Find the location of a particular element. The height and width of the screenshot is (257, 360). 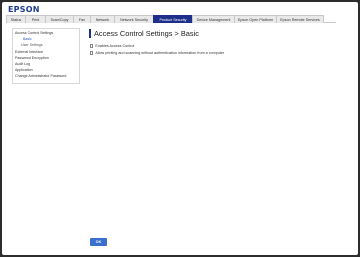

tab-device-management: Device Management is located at coordinates (213, 19).